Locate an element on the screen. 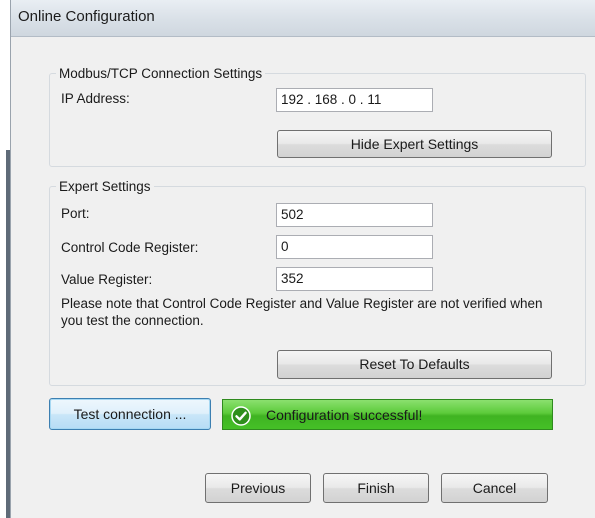 Image resolution: width=595 pixels, height=518 pixels. reset-to-defaults-button: Reset To Defaults is located at coordinates (414, 364).